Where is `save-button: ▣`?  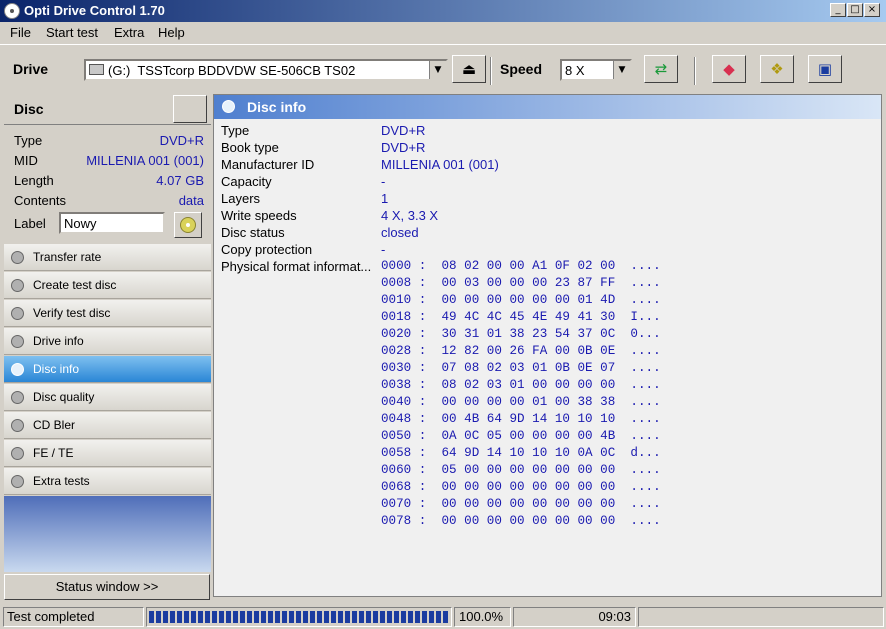
save-button: ▣ is located at coordinates (825, 69).